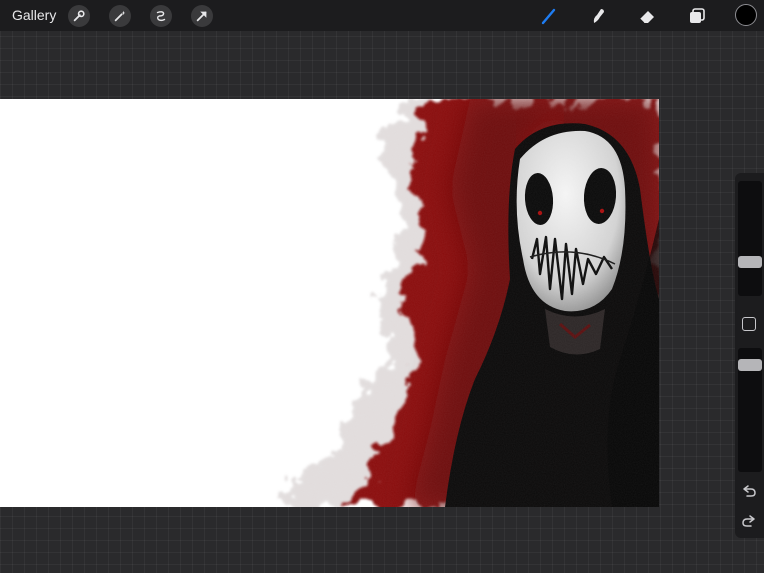 The width and height of the screenshot is (764, 573). I want to click on redo-icon, so click(749, 521).